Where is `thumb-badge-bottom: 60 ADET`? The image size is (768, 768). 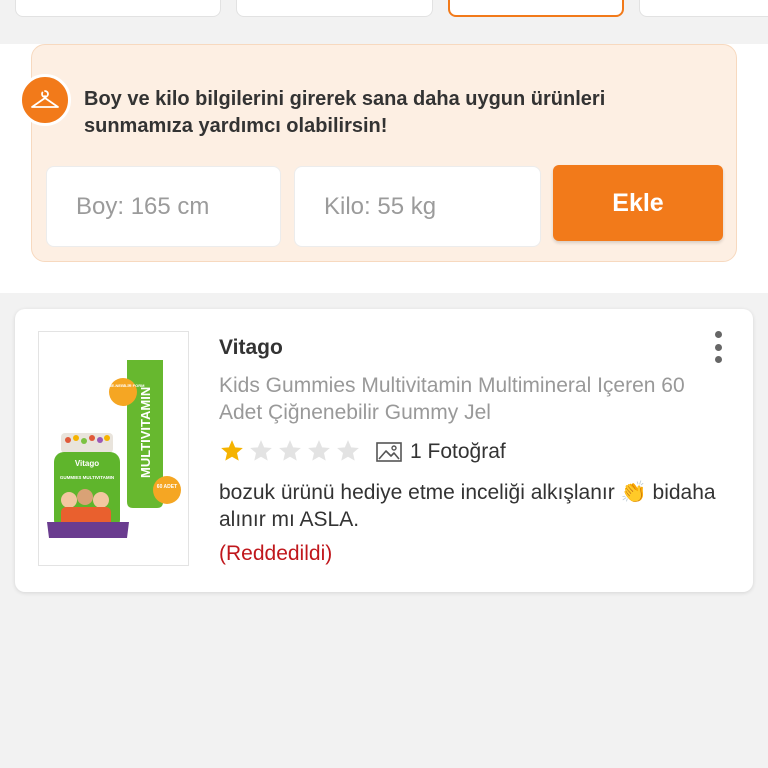 thumb-badge-bottom: 60 ADET is located at coordinates (167, 487).